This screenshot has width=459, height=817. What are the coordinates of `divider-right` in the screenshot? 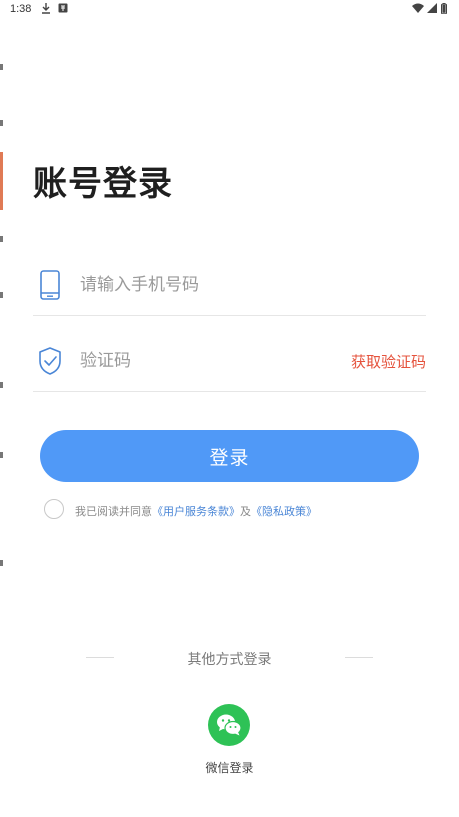 It's located at (359, 657).